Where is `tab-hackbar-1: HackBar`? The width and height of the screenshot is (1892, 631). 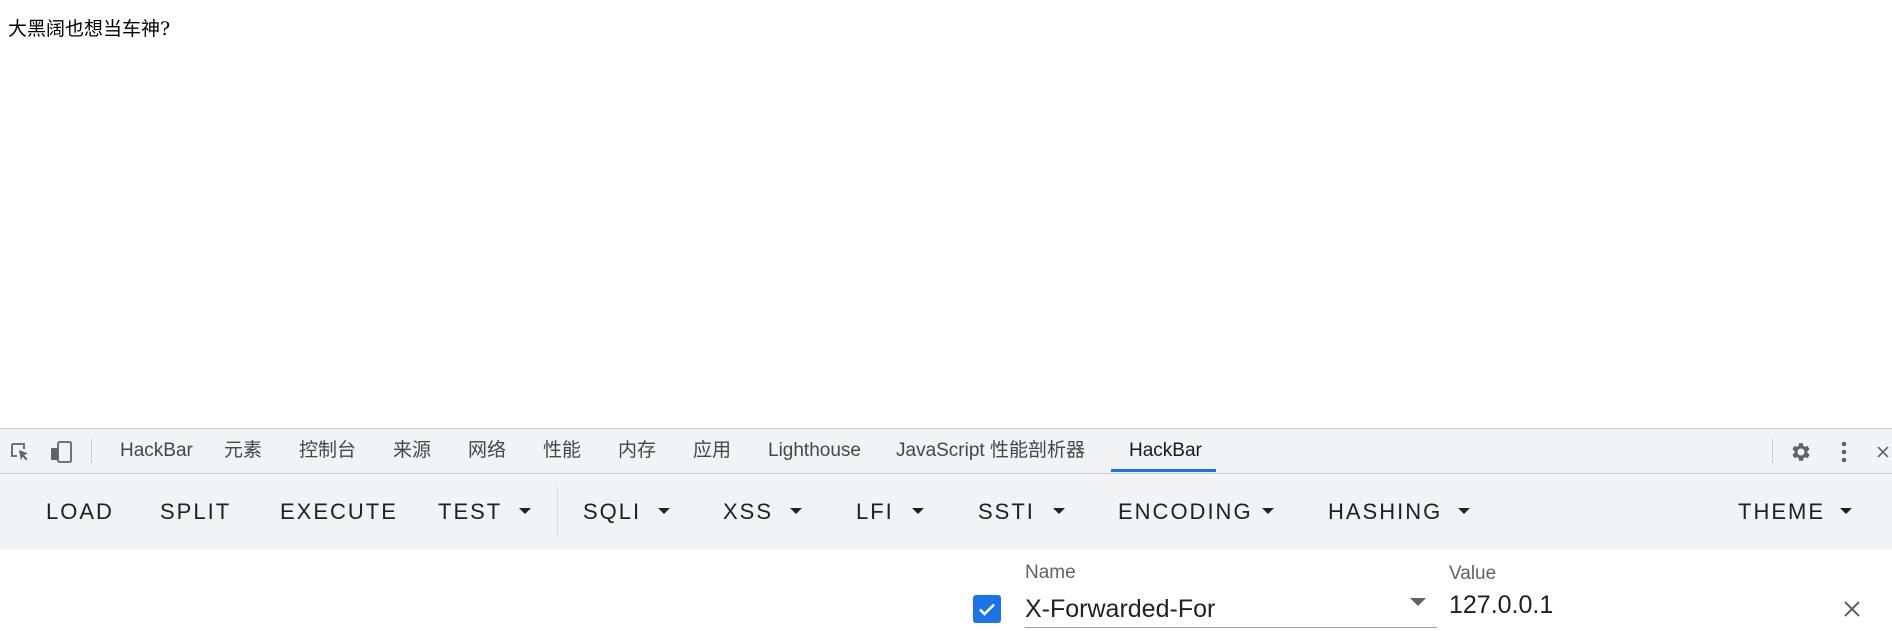
tab-hackbar-1: HackBar is located at coordinates (156, 451).